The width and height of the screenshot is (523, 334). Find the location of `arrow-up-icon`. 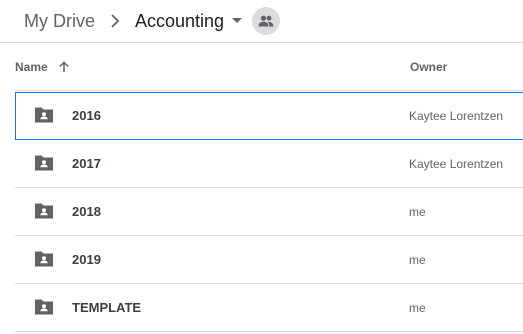

arrow-up-icon is located at coordinates (64, 66).